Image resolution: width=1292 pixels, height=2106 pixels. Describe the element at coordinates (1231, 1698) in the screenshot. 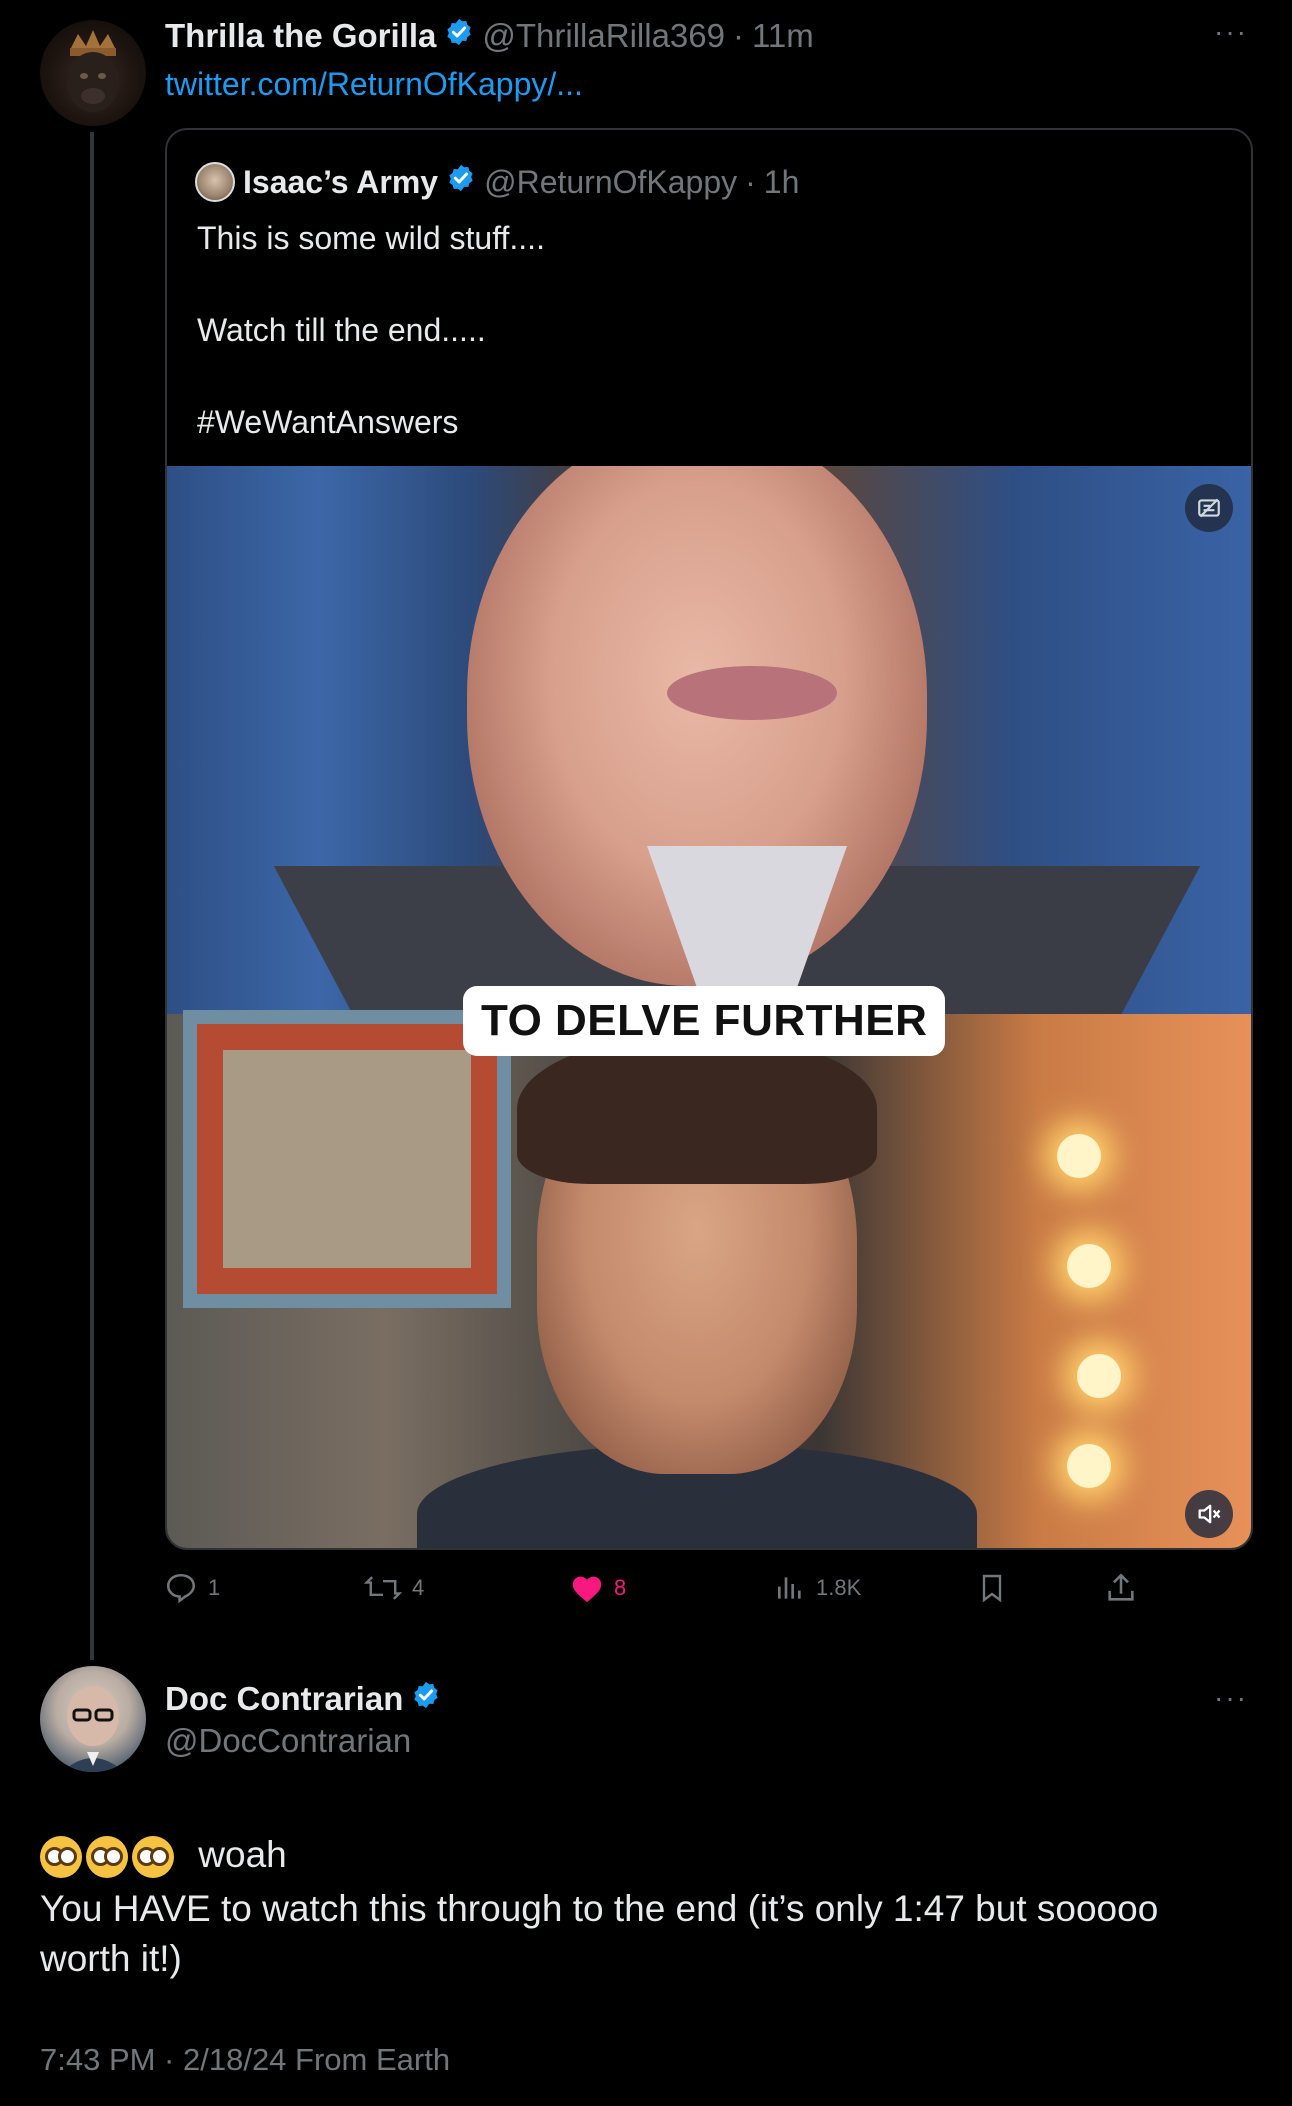

I see `tweet2-more-button: ···` at that location.